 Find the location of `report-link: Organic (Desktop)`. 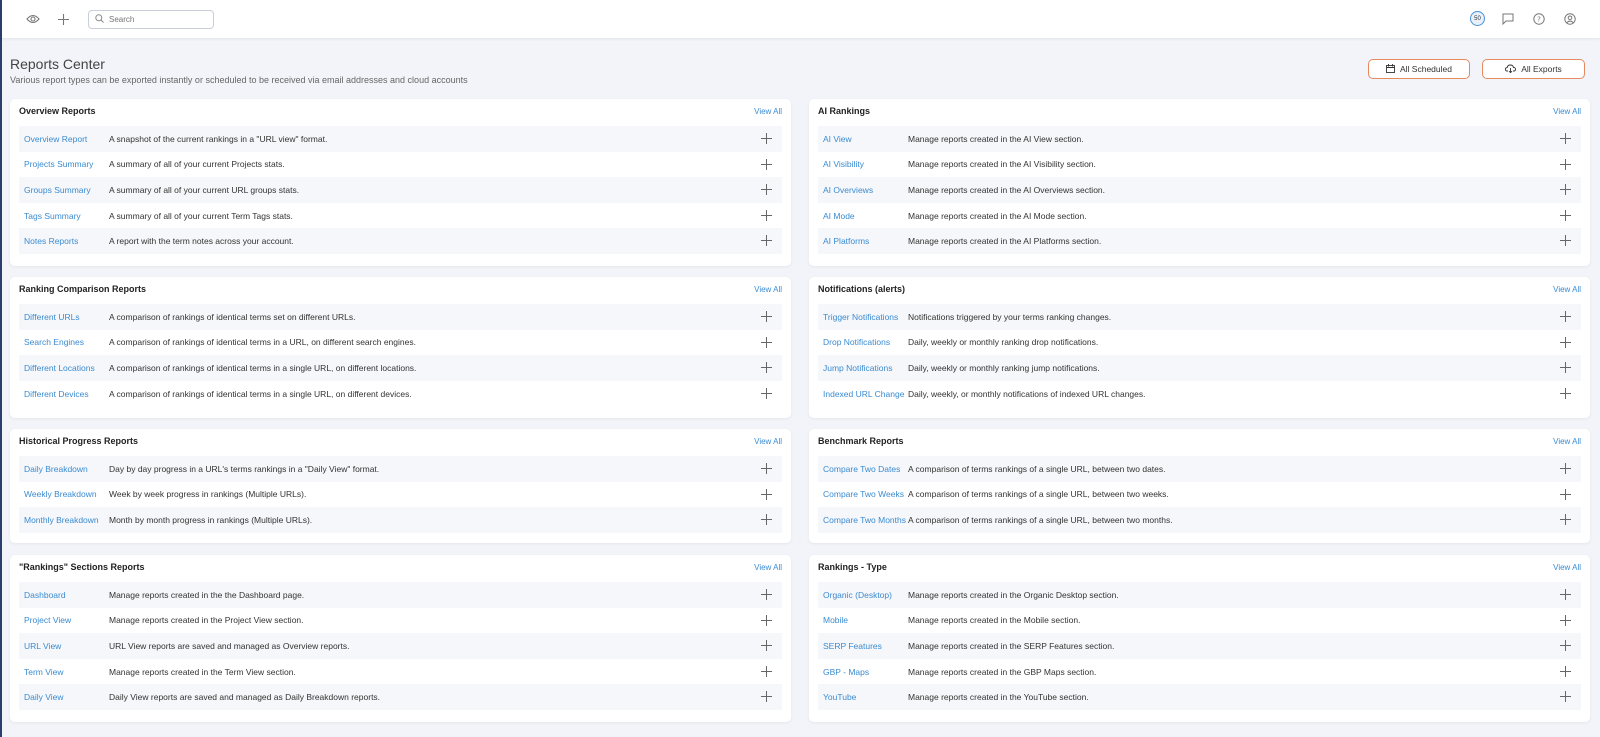

report-link: Organic (Desktop) is located at coordinates (863, 595).